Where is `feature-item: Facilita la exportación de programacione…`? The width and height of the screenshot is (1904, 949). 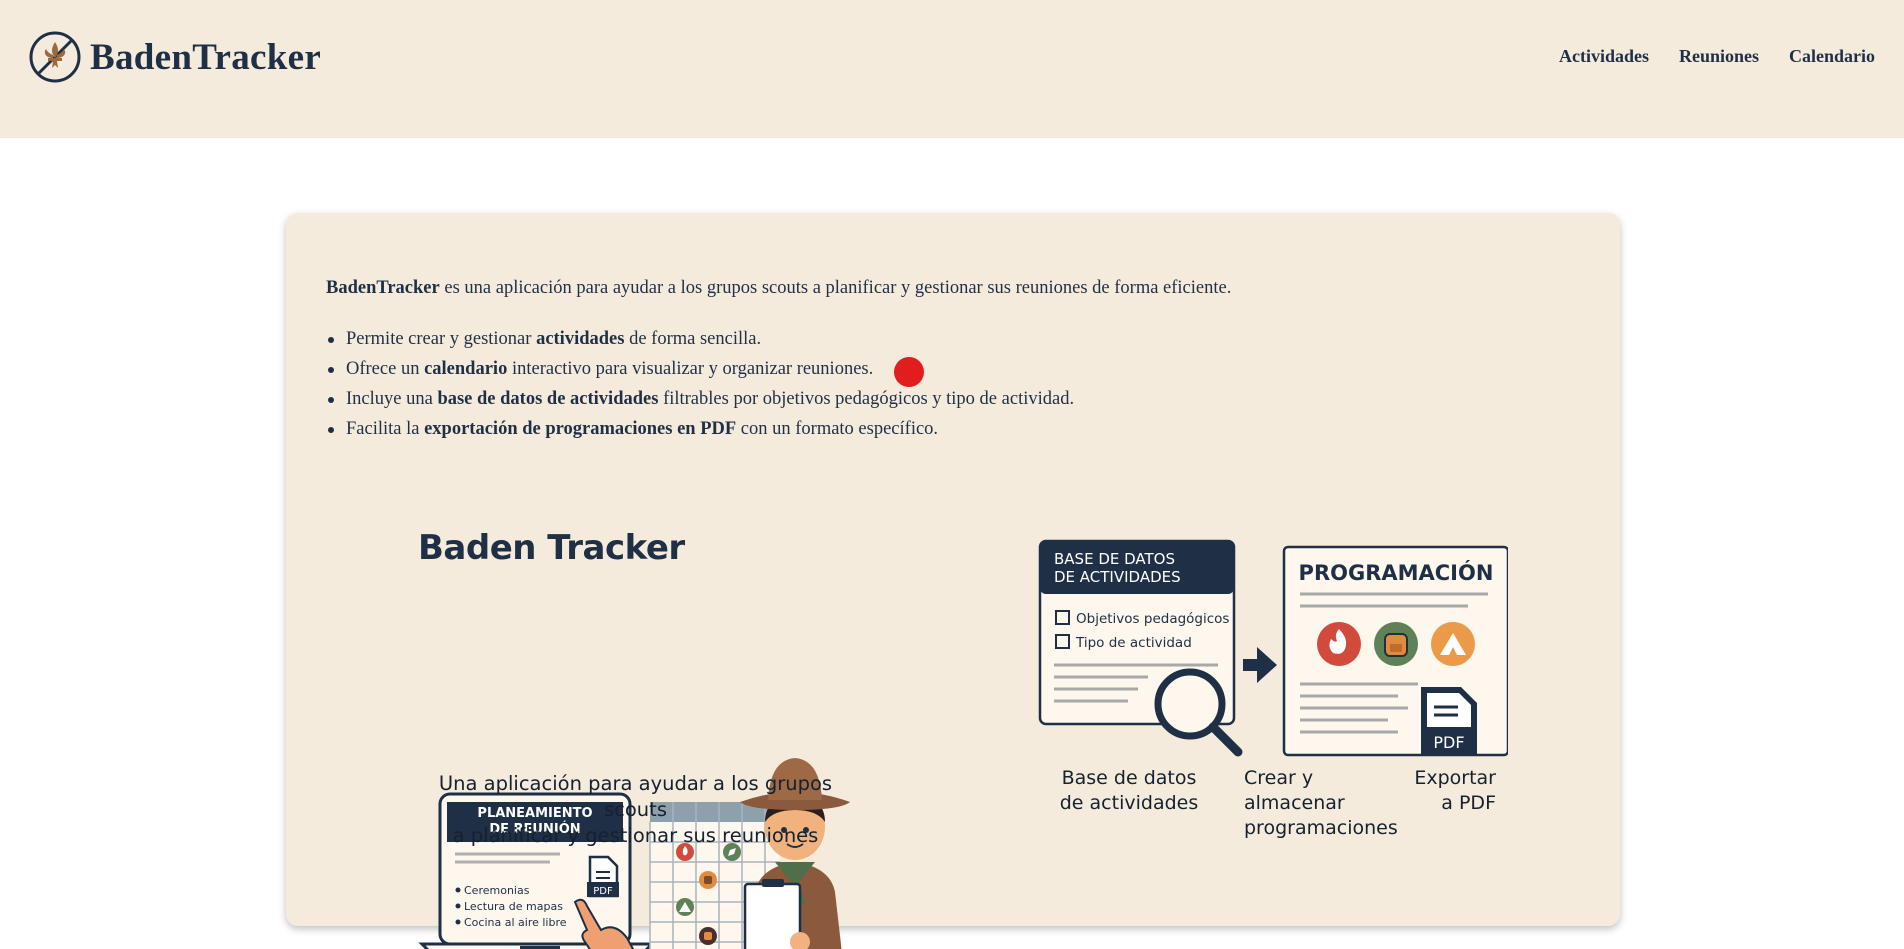
feature-item: Facilita la exportación de programacione… is located at coordinates (700, 429).